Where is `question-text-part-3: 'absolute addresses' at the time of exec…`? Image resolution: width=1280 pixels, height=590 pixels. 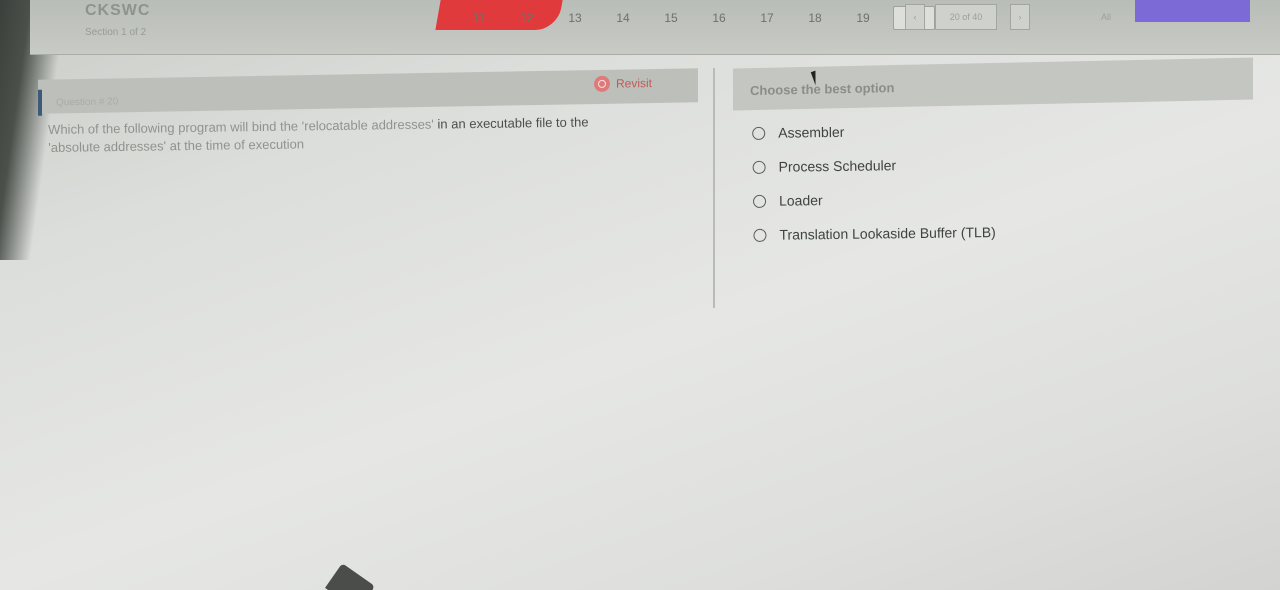
question-text-part-3: 'absolute addresses' at the time of exec… is located at coordinates (176, 145).